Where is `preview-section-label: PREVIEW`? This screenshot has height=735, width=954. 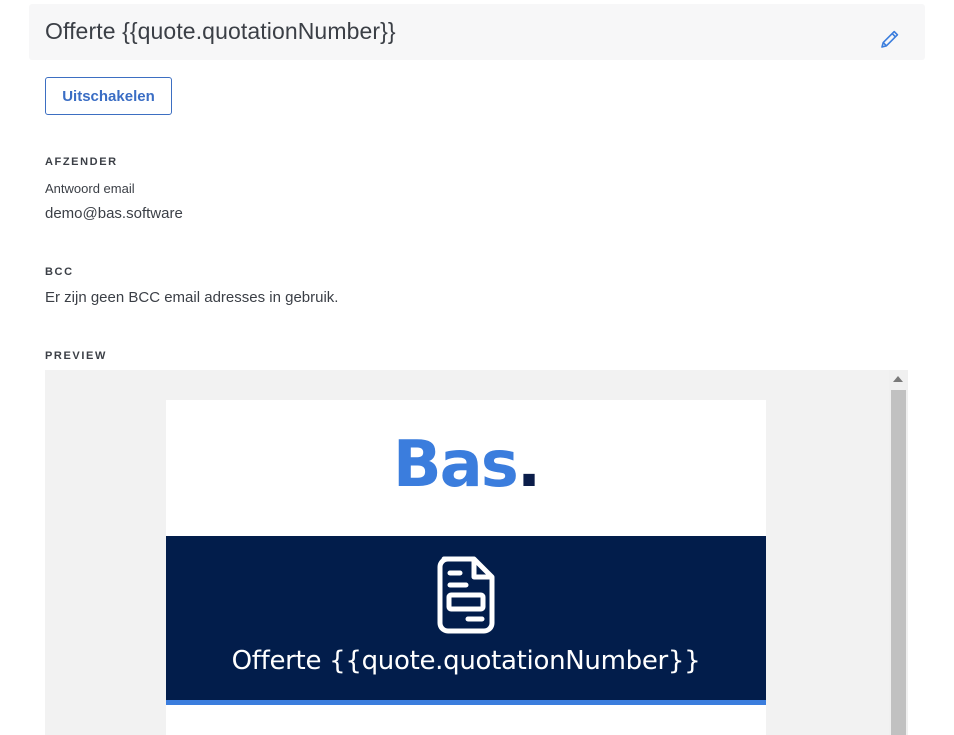 preview-section-label: PREVIEW is located at coordinates (76, 356).